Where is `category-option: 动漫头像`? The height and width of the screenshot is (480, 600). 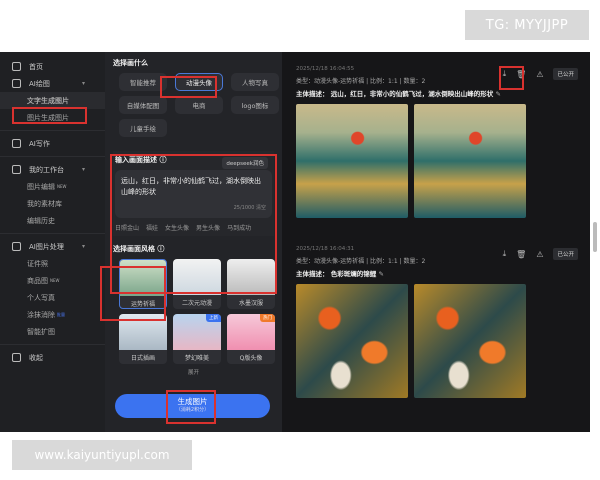
category-option: 动漫头像 is located at coordinates (199, 82).